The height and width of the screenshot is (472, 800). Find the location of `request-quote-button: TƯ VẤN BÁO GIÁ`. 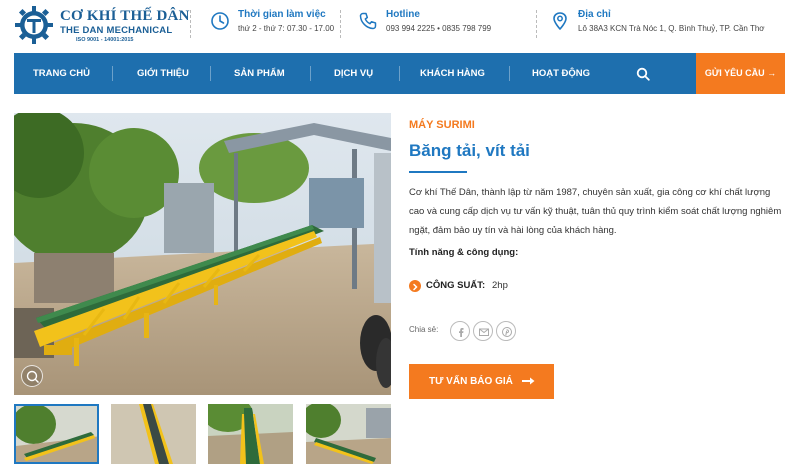

request-quote-button: TƯ VẤN BÁO GIÁ is located at coordinates (481, 381).